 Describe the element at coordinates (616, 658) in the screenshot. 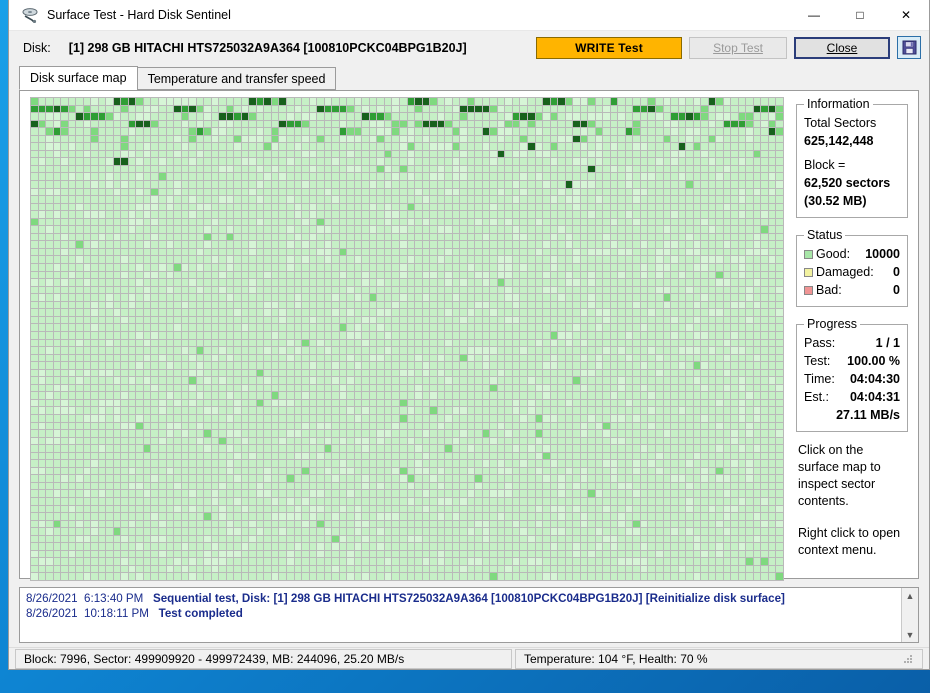

I see `status-temp-health-text: Temperature: 104 °F, Health: 70 %` at that location.